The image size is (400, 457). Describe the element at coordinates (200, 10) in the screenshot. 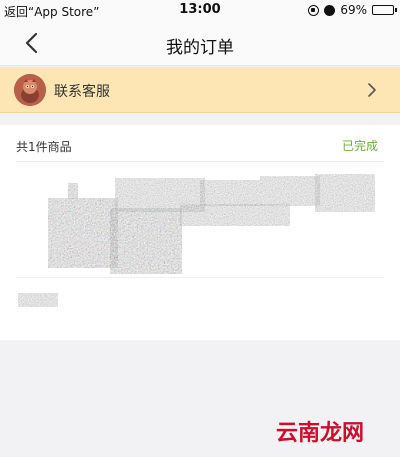

I see `status-bar: 返回“App Store” 13:00 69%` at that location.